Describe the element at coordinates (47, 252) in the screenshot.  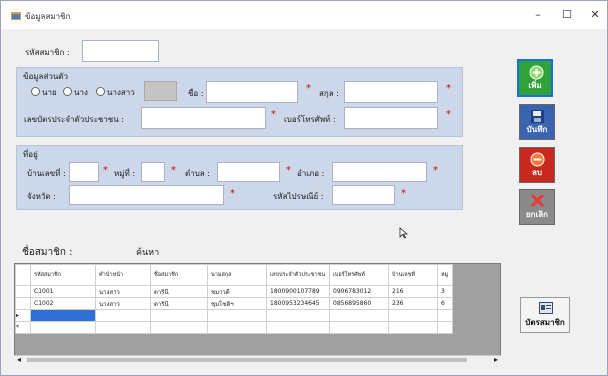
I see `search-label: ชื่อสมาชิก :` at that location.